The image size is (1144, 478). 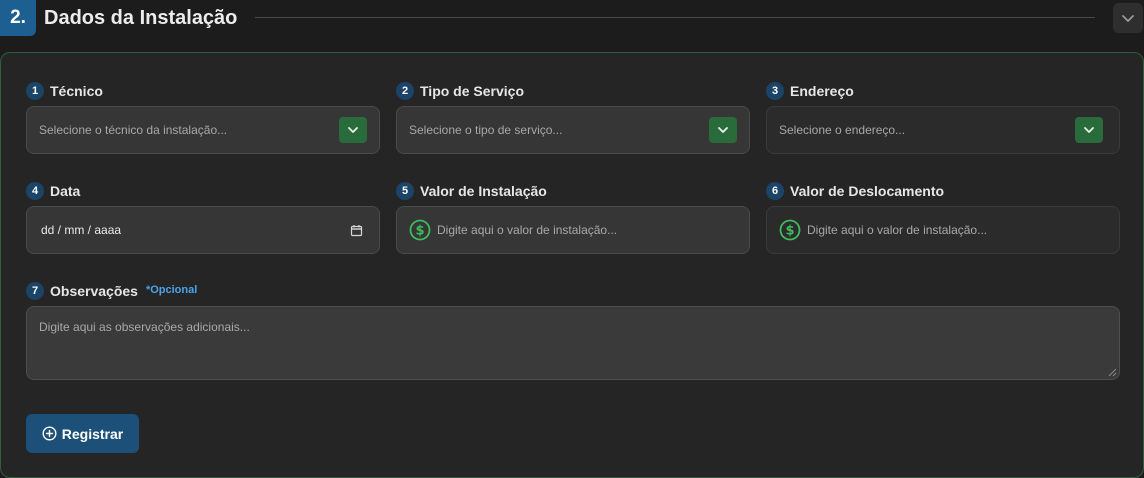 What do you see at coordinates (65, 191) in the screenshot?
I see `data-label-text: Data` at bounding box center [65, 191].